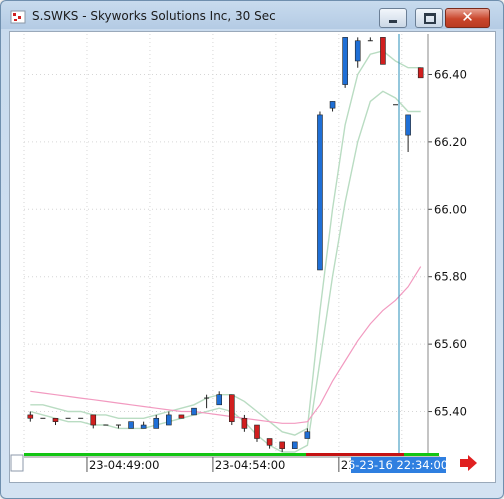  I want to click on y-tick-label: 66.40, so click(450, 74).